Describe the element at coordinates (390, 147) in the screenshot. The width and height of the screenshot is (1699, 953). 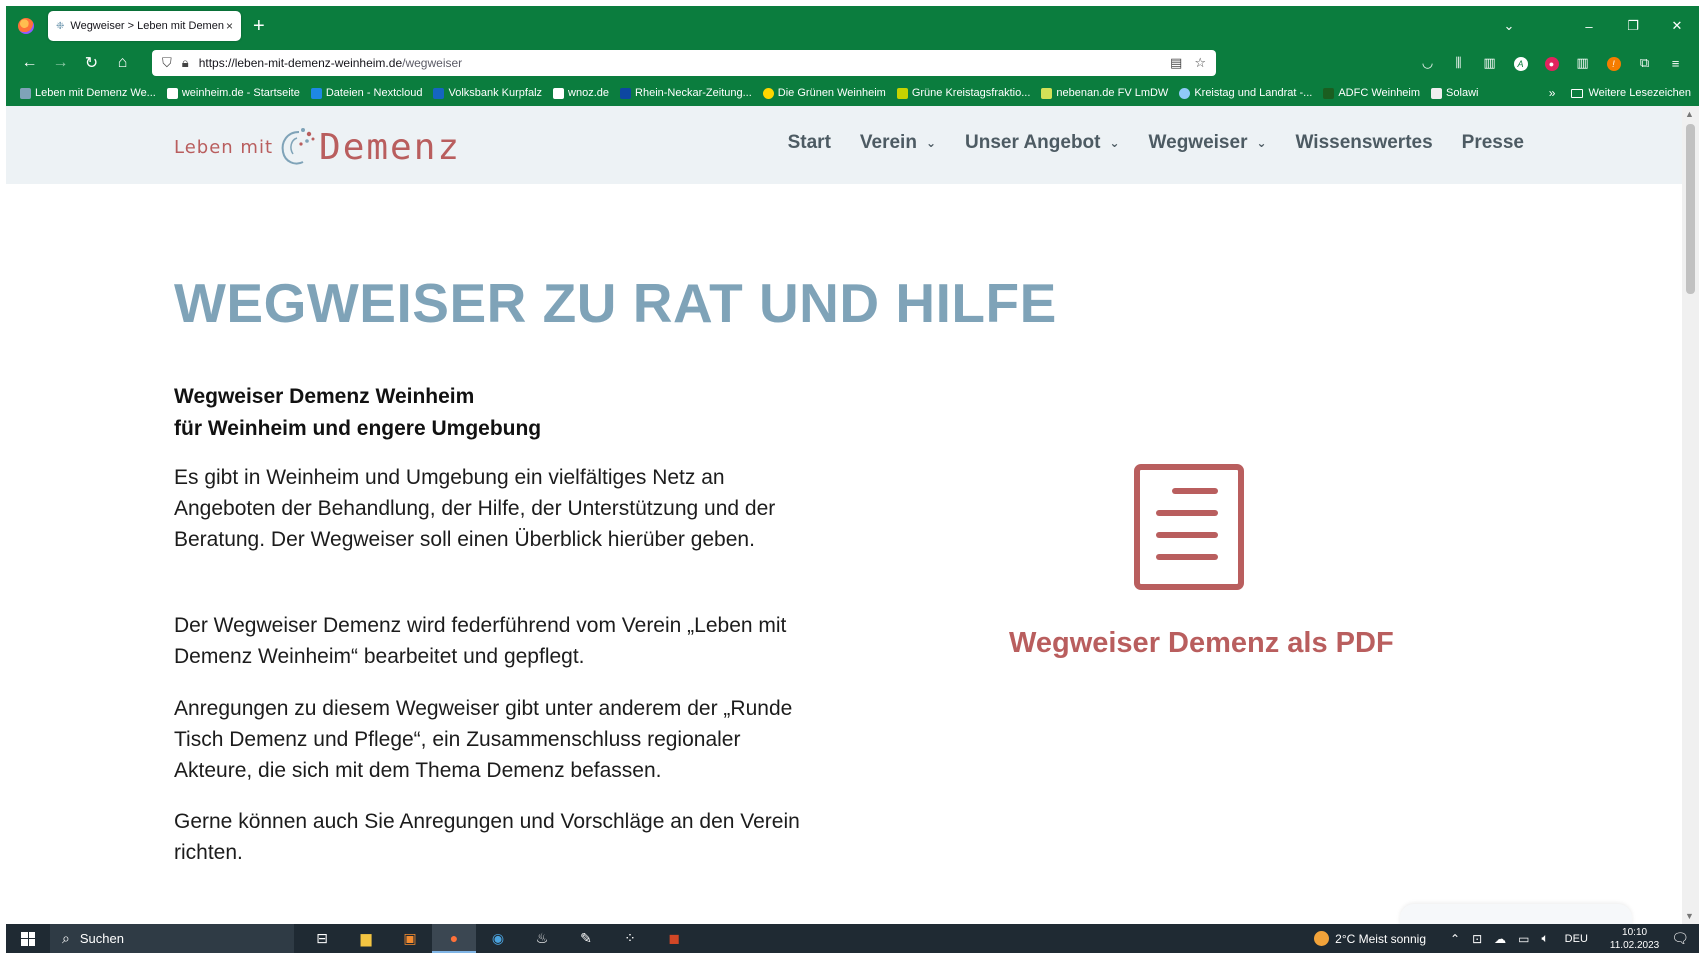
I see `logo-text-big: Demenz` at that location.